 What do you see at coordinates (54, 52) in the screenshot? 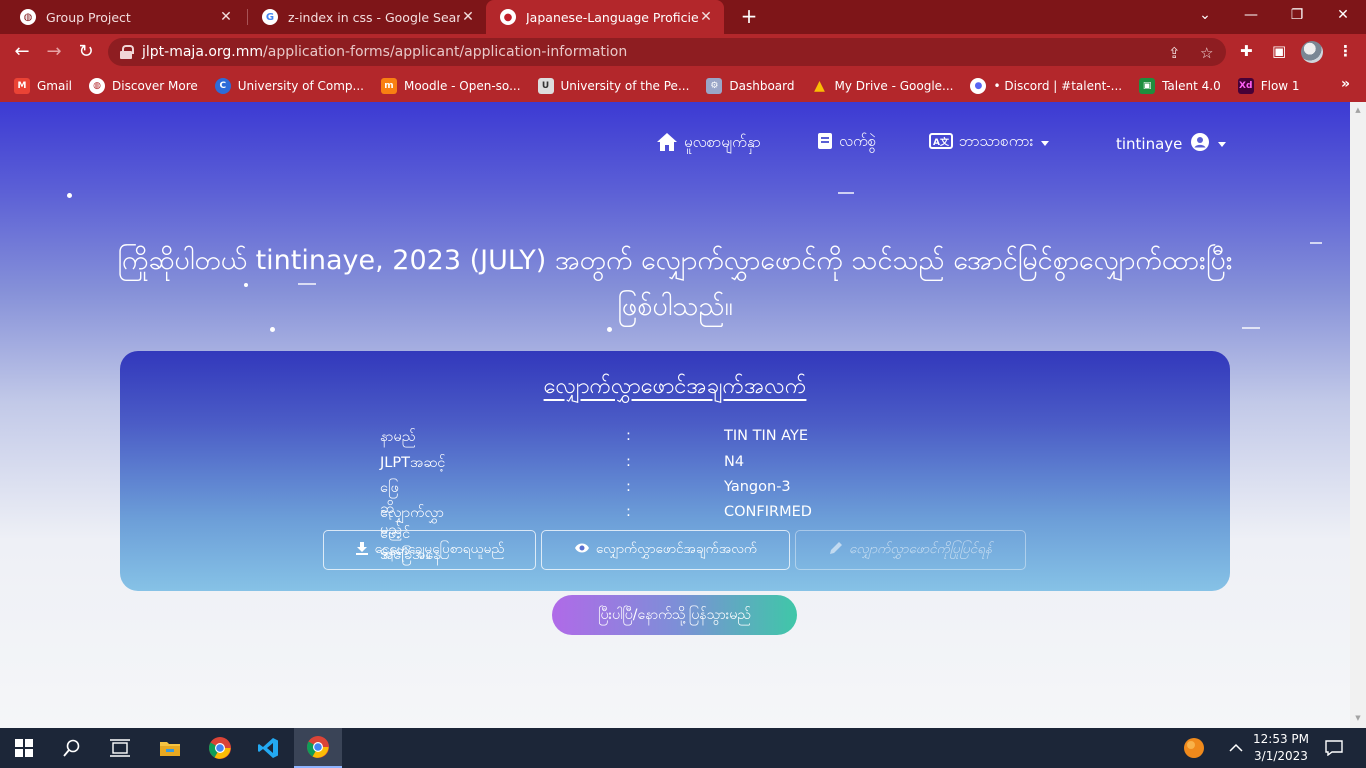
I see `forward-icon: →` at bounding box center [54, 52].